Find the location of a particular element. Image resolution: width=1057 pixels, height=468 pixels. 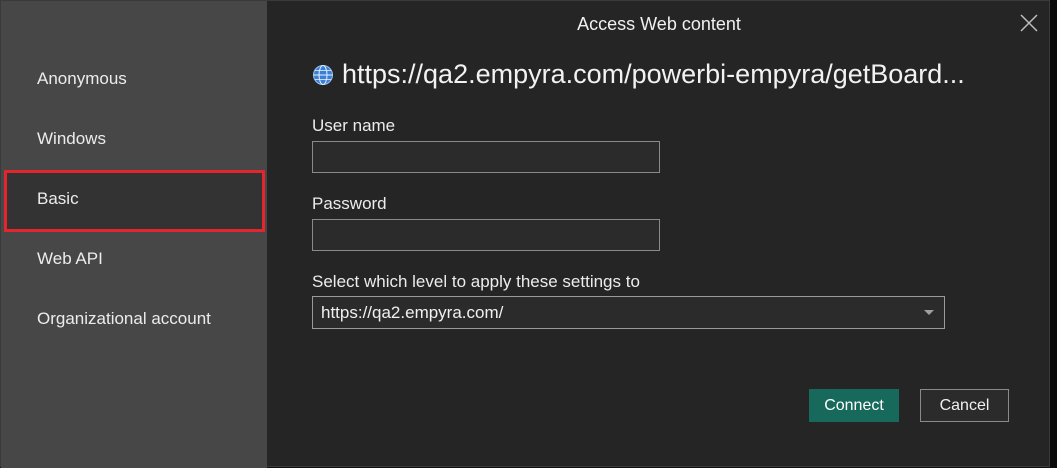

close-button is located at coordinates (1029, 23).